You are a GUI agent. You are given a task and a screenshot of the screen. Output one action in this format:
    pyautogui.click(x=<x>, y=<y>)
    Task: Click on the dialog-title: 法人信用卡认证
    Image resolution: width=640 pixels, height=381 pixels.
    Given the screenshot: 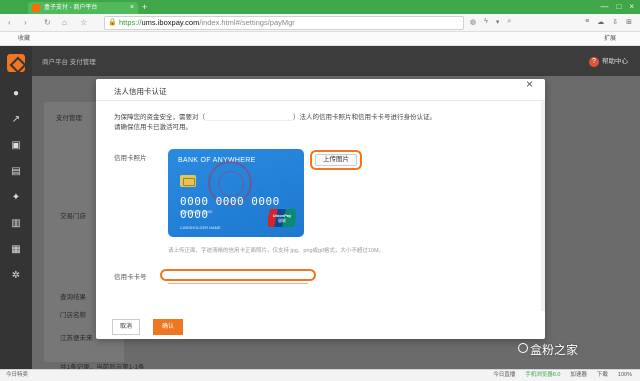 What is the action you would take?
    pyautogui.click(x=140, y=91)
    